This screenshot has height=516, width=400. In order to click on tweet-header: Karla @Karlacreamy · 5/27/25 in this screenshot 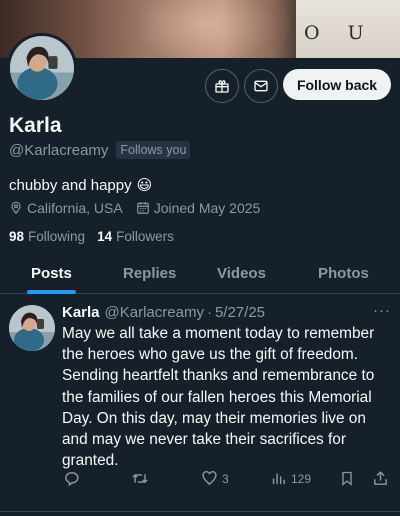, I will do `click(163, 312)`.